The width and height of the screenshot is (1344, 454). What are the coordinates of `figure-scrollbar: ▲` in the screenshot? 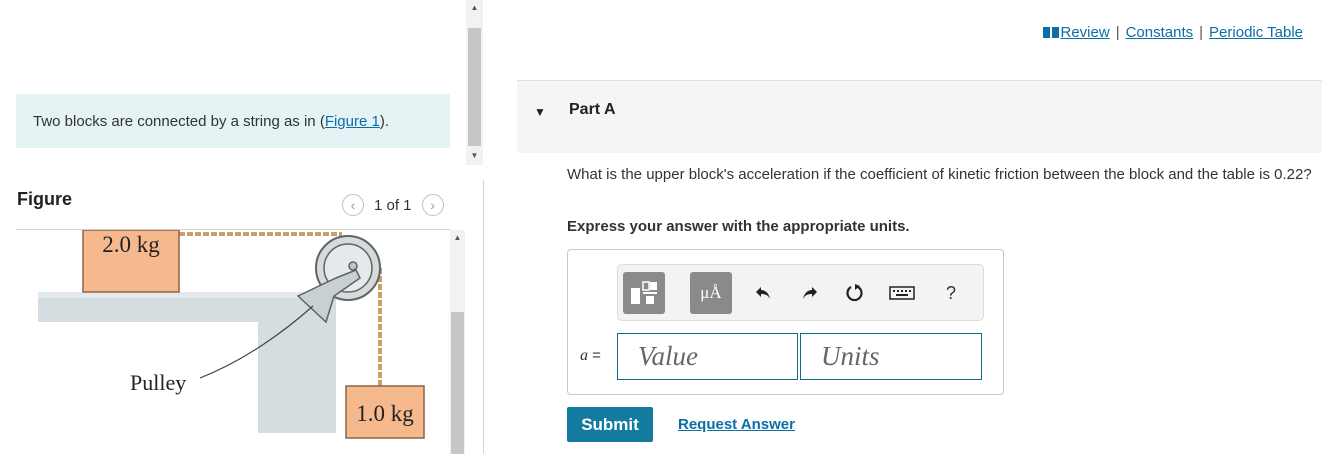 It's located at (457, 342).